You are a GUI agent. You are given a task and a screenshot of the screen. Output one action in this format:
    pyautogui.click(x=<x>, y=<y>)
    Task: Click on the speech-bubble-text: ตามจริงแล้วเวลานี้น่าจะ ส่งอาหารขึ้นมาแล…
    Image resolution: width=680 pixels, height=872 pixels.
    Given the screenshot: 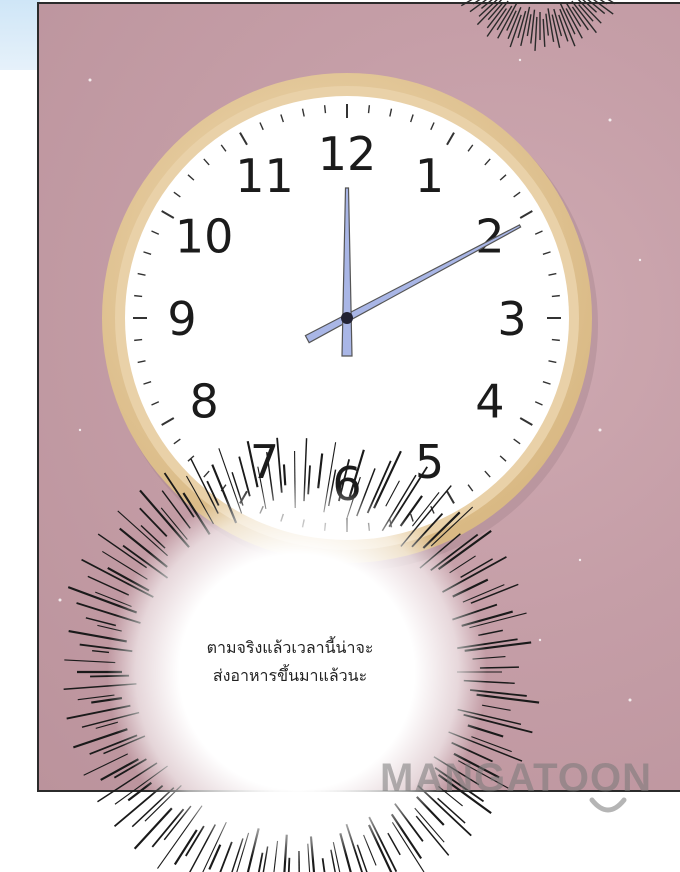 What is the action you would take?
    pyautogui.click(x=290, y=662)
    